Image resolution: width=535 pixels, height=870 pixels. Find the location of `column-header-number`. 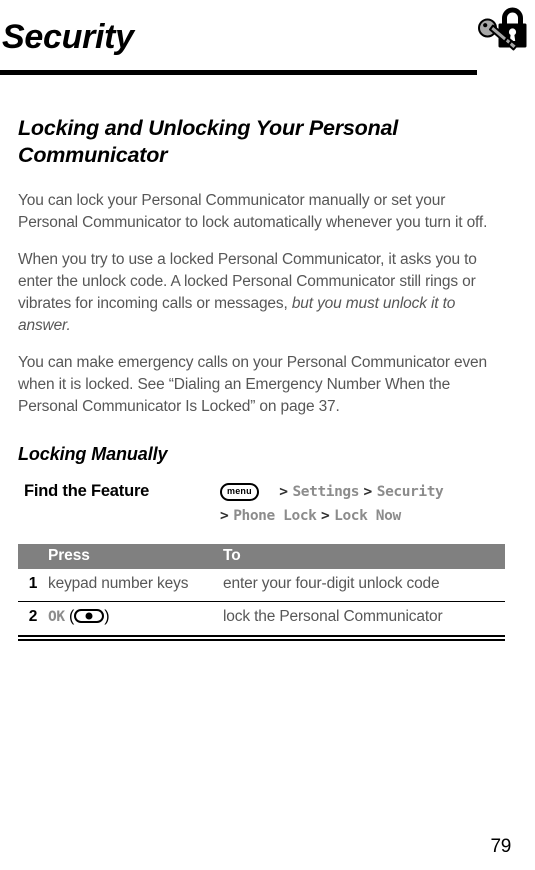

column-header-number is located at coordinates (33, 557).